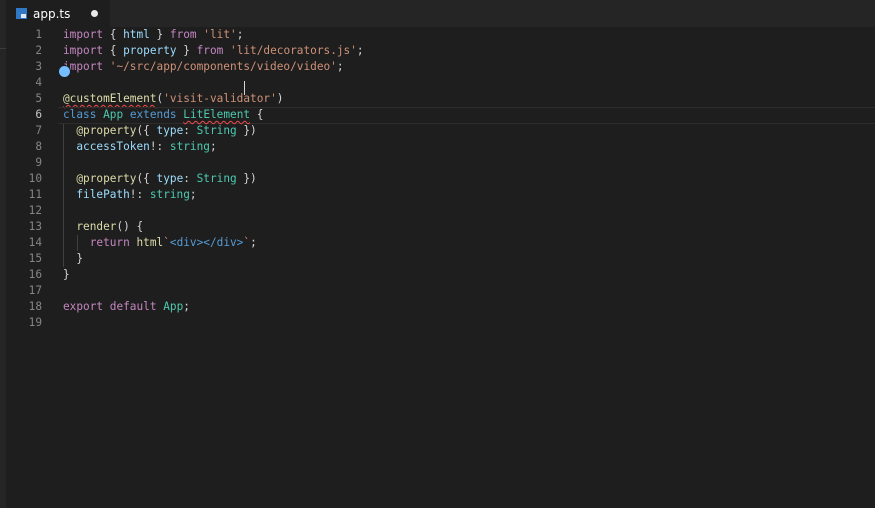  What do you see at coordinates (223, 66) in the screenshot?
I see `code-token: '~/src/app/components/video/video'` at bounding box center [223, 66].